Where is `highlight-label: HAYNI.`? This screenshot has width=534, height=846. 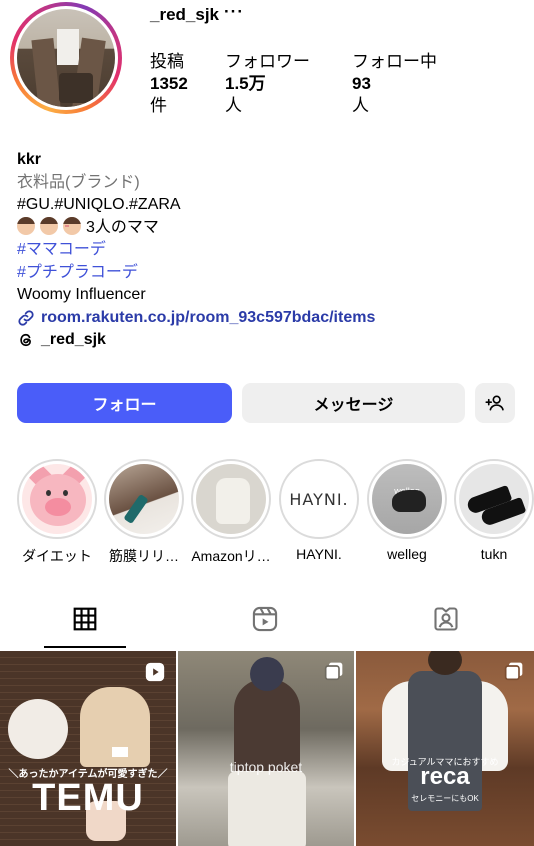 highlight-label: HAYNI. is located at coordinates (319, 554).